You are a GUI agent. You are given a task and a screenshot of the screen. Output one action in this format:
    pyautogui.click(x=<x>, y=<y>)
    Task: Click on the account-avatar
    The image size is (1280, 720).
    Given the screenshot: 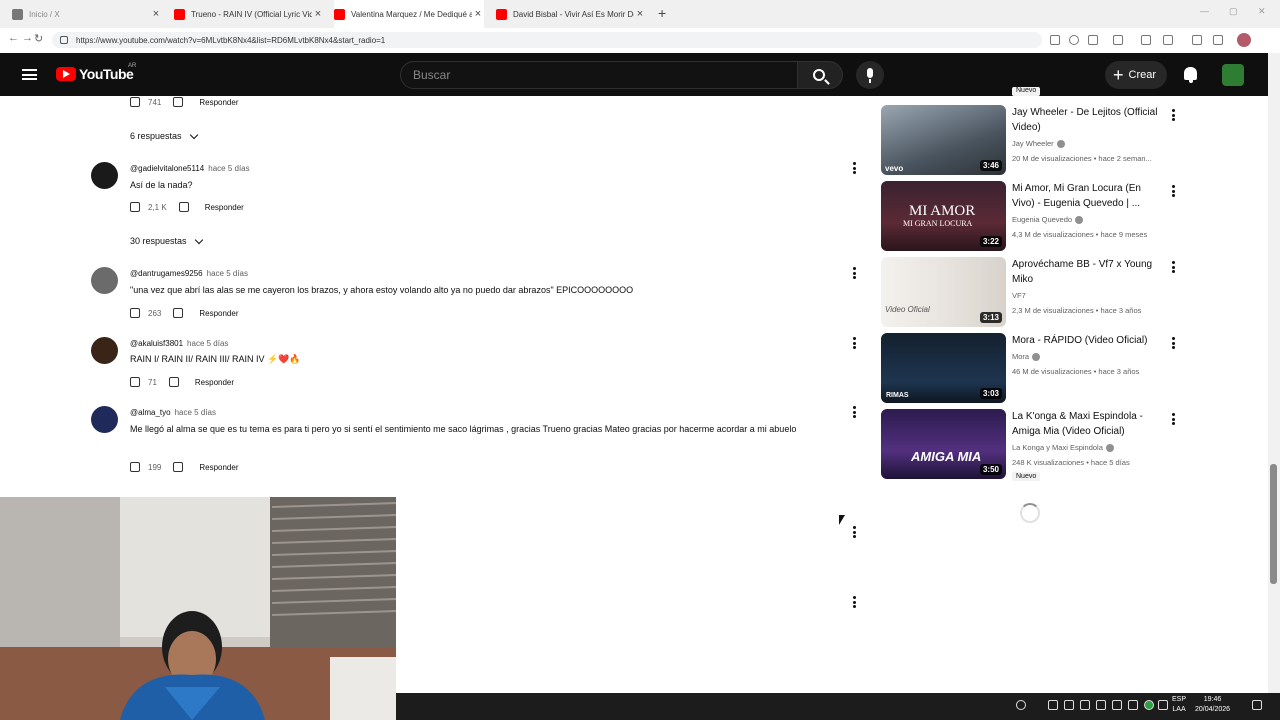 What is the action you would take?
    pyautogui.click(x=1233, y=75)
    